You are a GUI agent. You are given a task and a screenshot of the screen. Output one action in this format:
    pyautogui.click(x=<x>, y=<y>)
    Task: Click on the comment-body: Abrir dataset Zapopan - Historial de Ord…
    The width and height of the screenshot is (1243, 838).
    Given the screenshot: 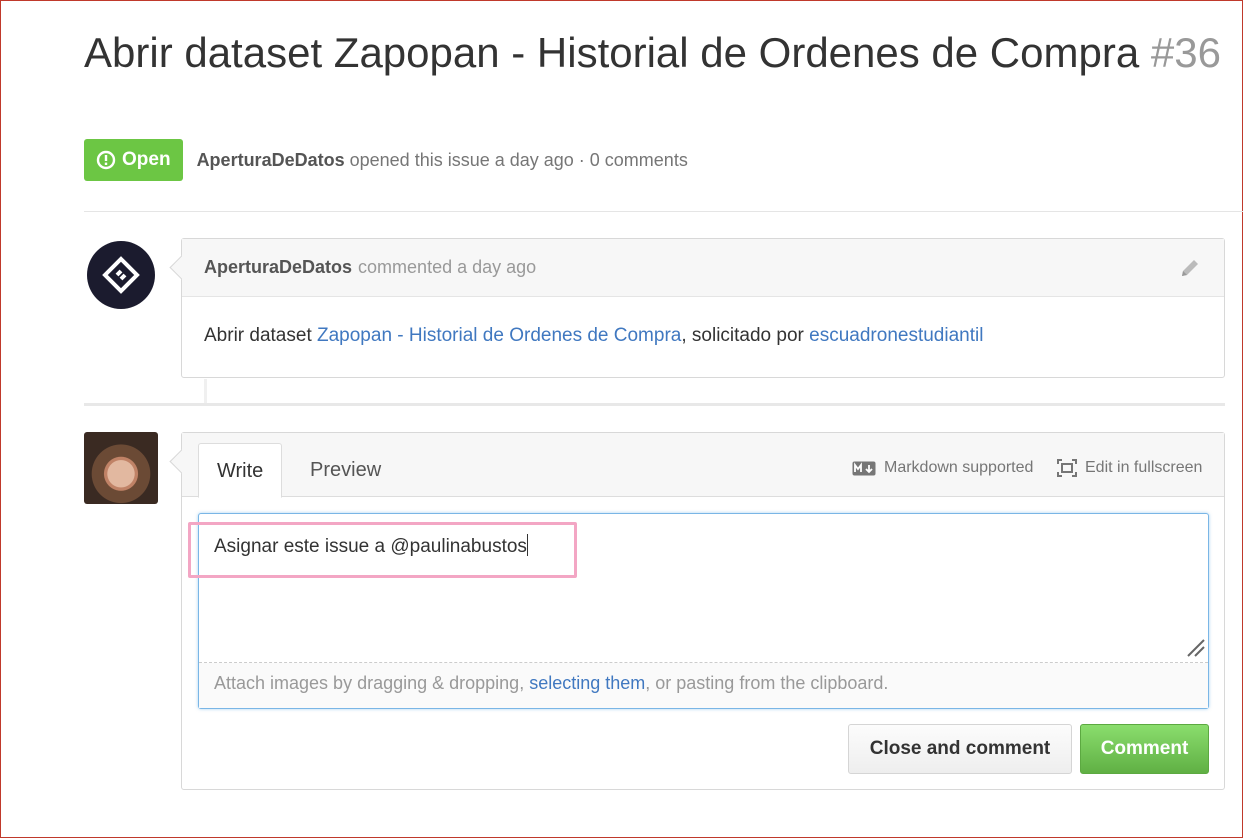 What is the action you would take?
    pyautogui.click(x=703, y=336)
    